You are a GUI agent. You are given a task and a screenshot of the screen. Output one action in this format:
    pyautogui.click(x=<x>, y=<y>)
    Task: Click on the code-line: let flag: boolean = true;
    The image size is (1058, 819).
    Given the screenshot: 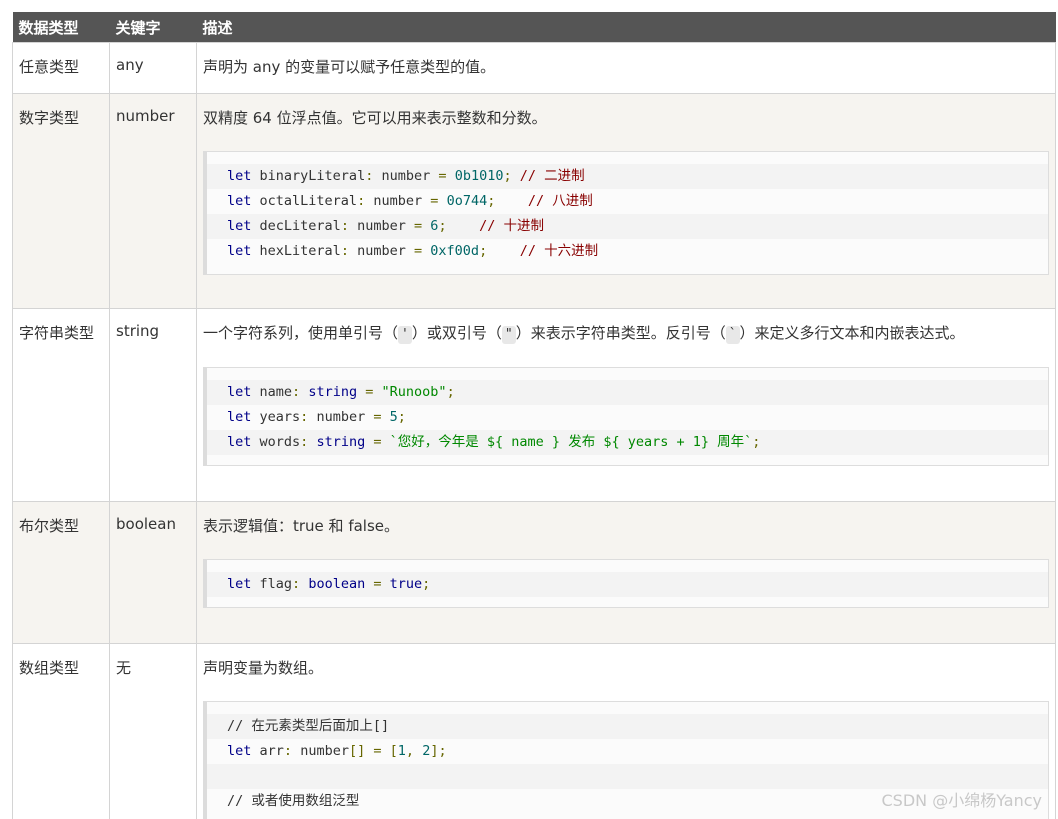 What is the action you would take?
    pyautogui.click(x=627, y=584)
    